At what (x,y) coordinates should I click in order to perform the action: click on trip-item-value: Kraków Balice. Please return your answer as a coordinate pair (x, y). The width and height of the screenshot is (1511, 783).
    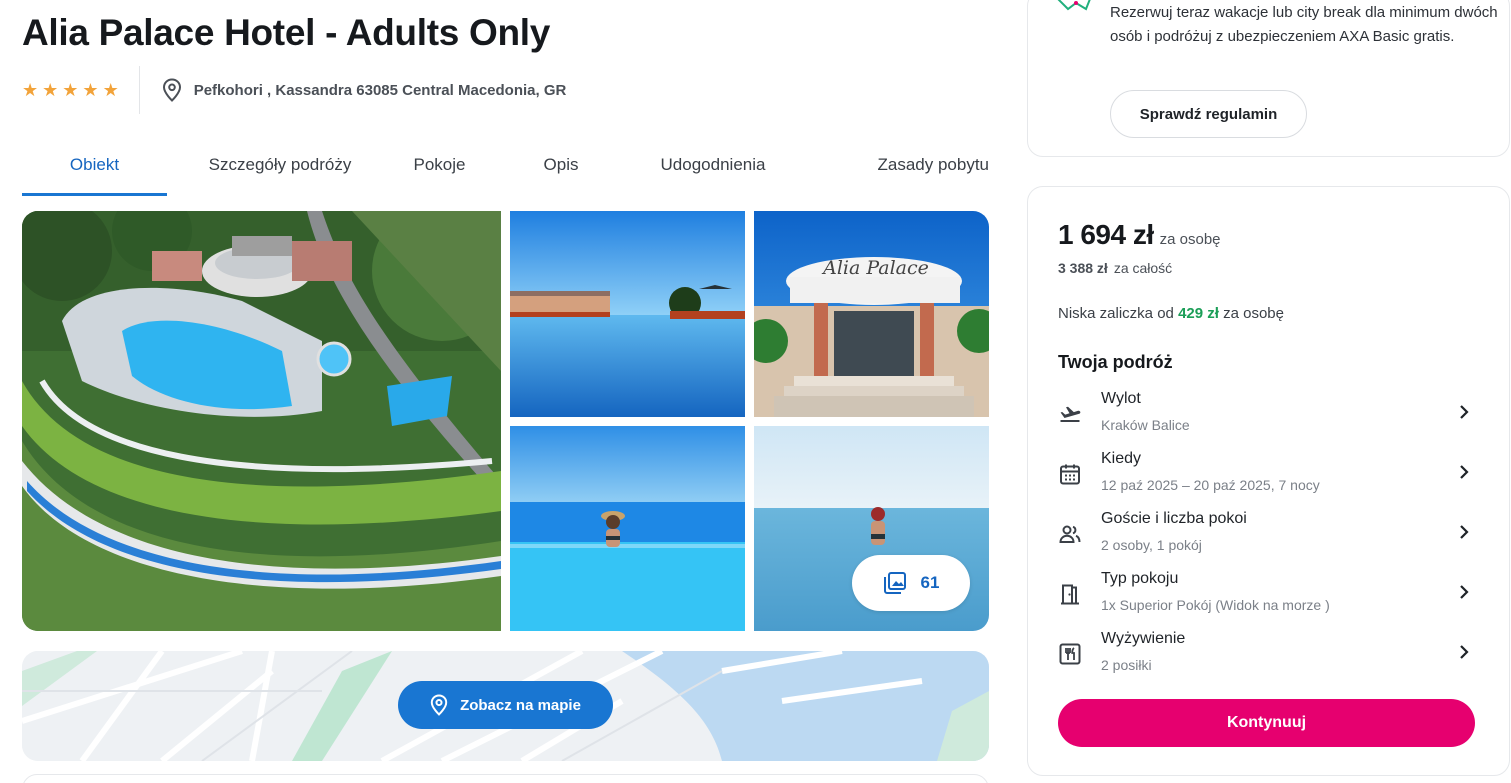
    Looking at the image, I should click on (1145, 425).